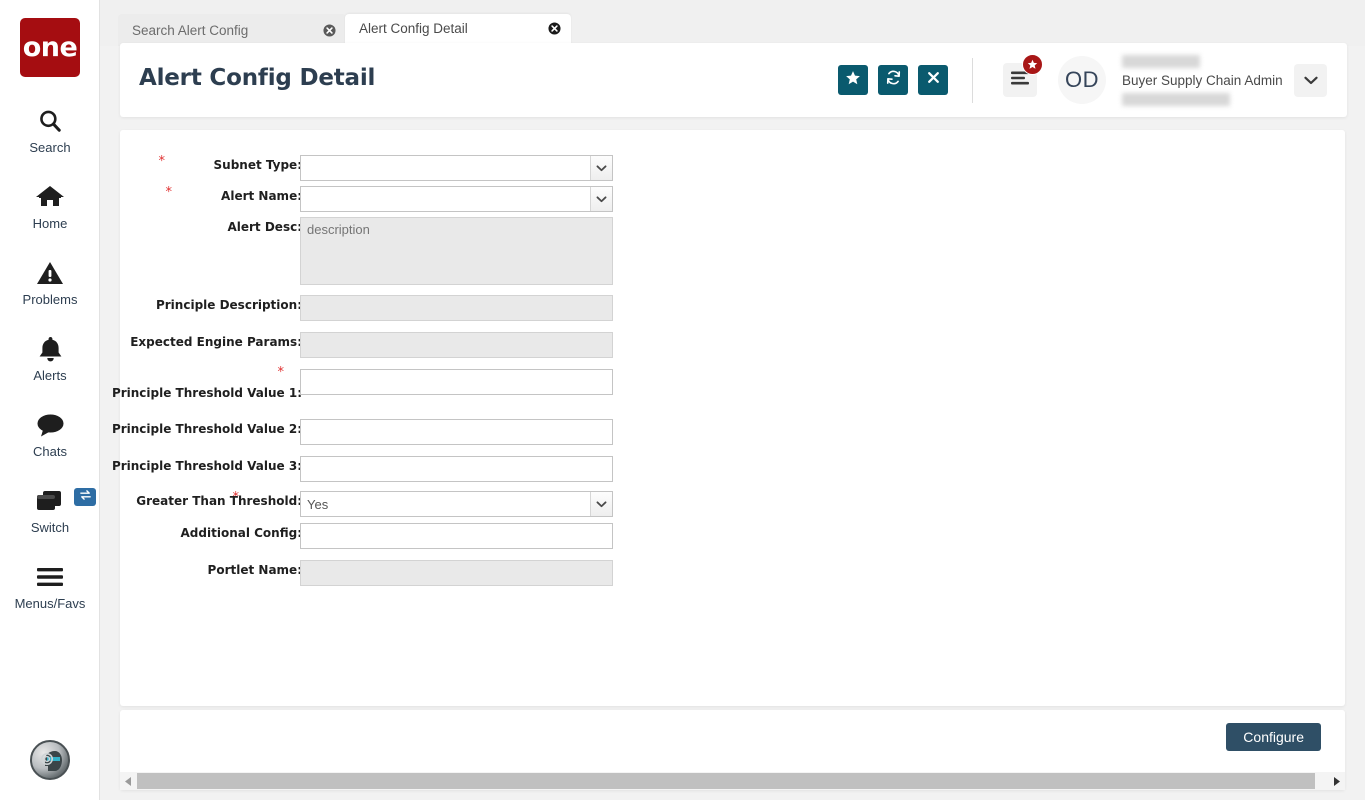  I want to click on field-label: Portlet Name:, so click(254, 570).